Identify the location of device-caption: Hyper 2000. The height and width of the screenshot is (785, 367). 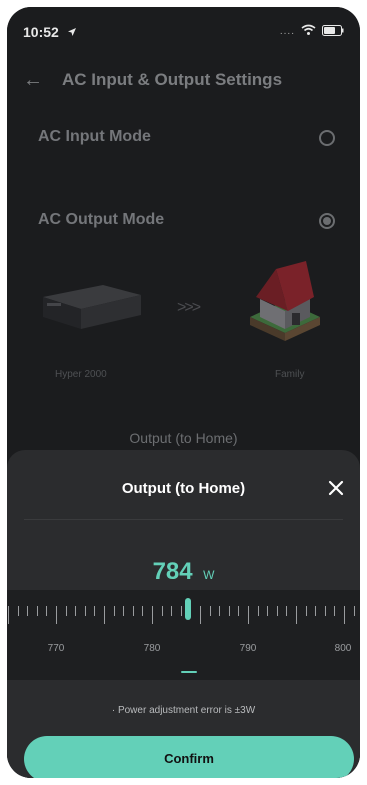
(81, 374).